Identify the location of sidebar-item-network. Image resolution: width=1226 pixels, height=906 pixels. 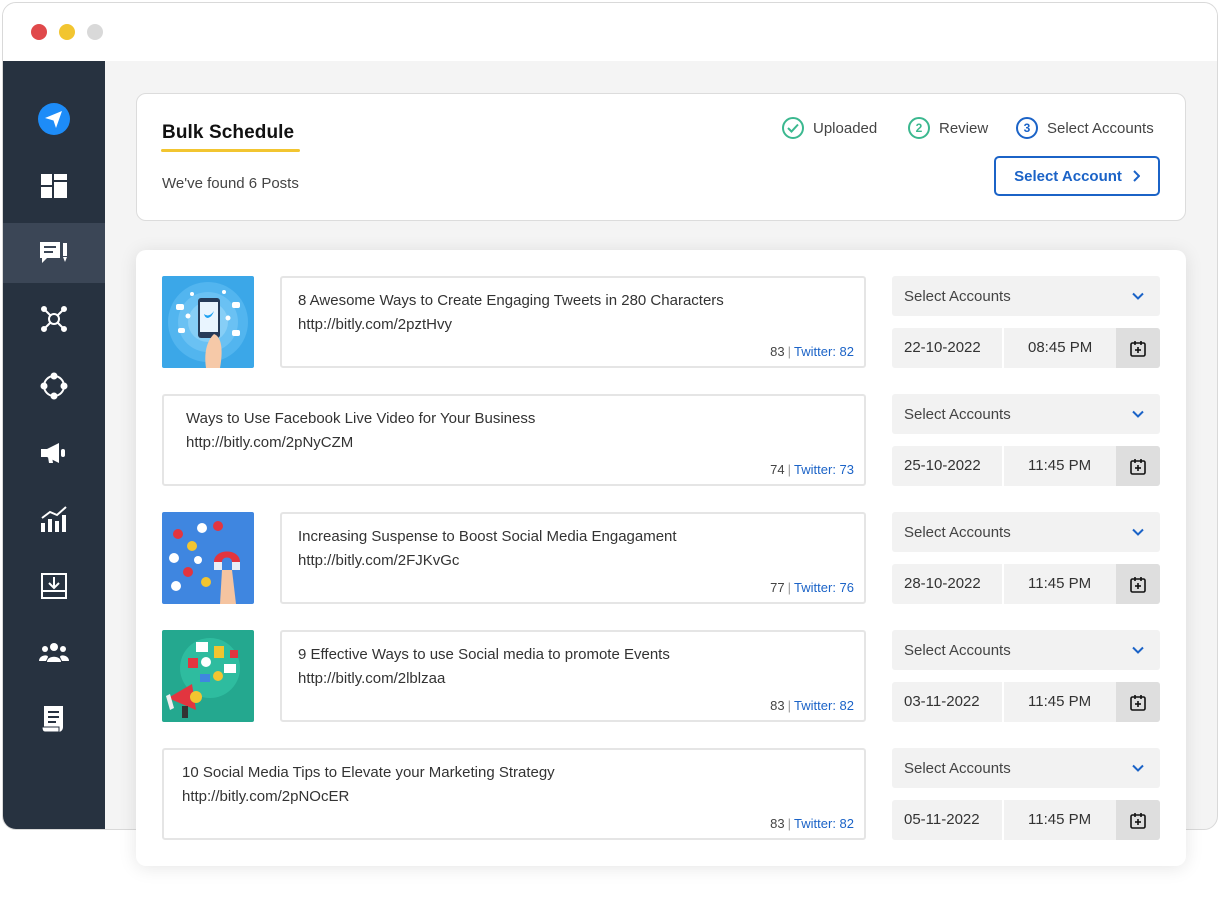
(54, 319).